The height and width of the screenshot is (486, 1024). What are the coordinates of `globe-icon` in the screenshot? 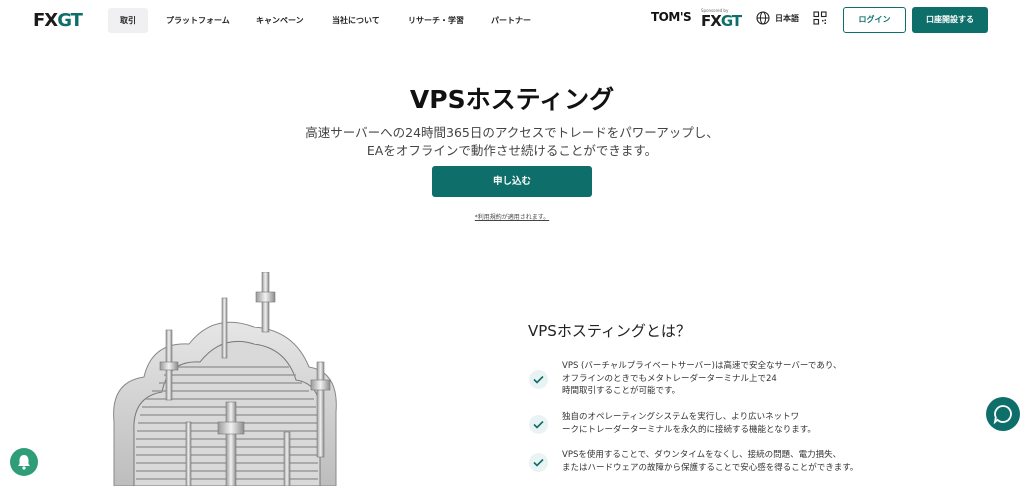 It's located at (763, 18).